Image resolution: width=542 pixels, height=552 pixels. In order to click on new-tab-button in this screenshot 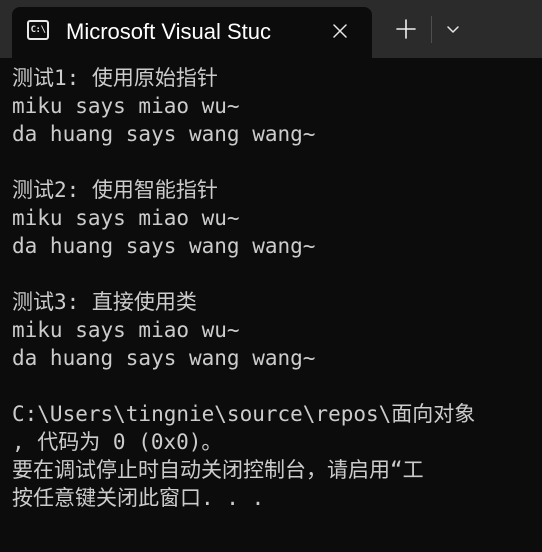, I will do `click(406, 29)`.